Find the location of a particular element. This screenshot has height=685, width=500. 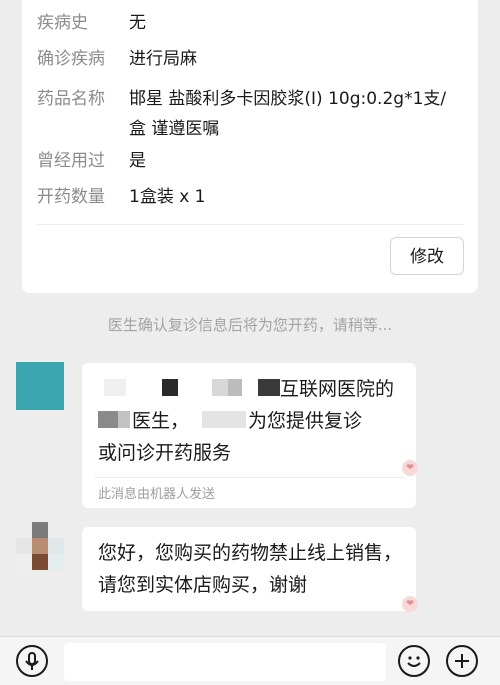

chat-input-bar is located at coordinates (250, 660).